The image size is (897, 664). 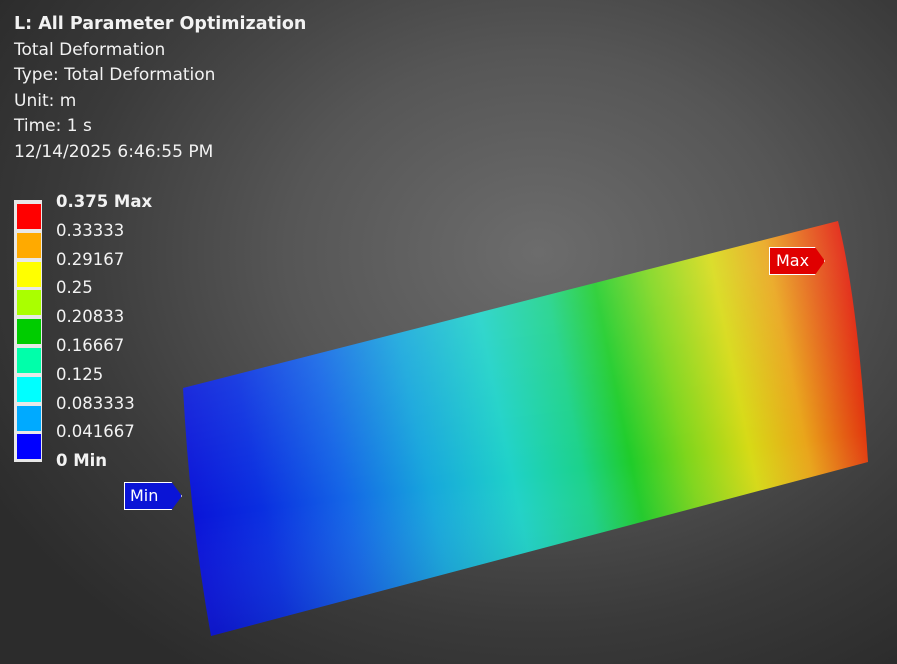 What do you see at coordinates (80, 374) in the screenshot?
I see `legend-value-label: 0.125` at bounding box center [80, 374].